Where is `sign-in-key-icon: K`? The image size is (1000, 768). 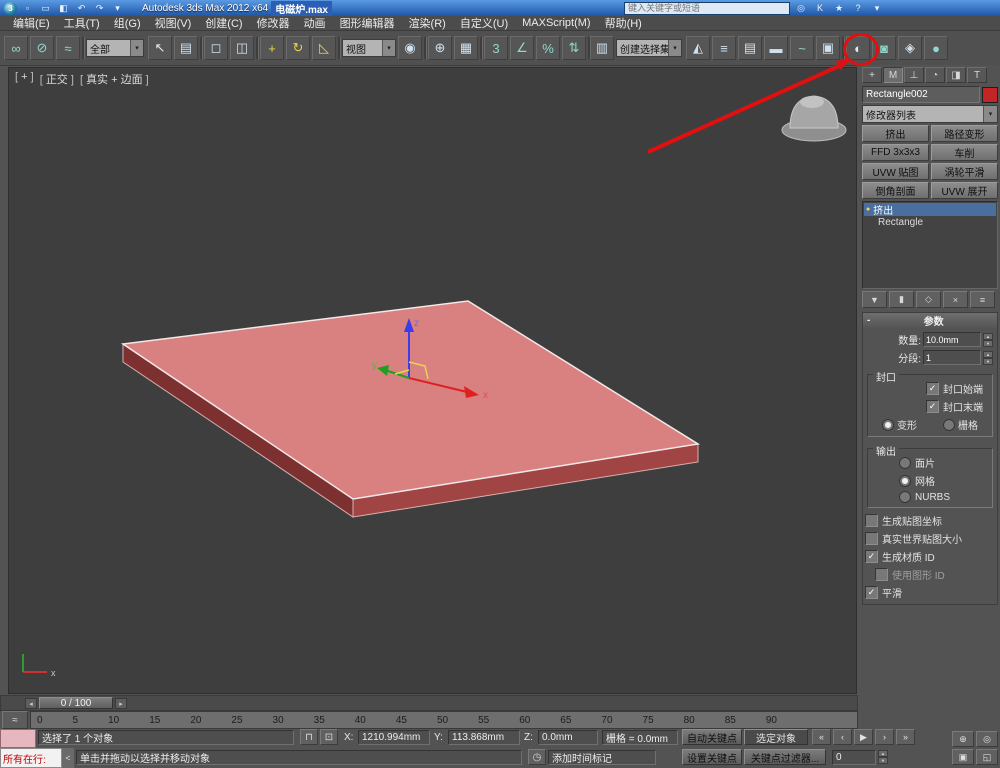
sign-in-key-icon: K is located at coordinates (820, 8).